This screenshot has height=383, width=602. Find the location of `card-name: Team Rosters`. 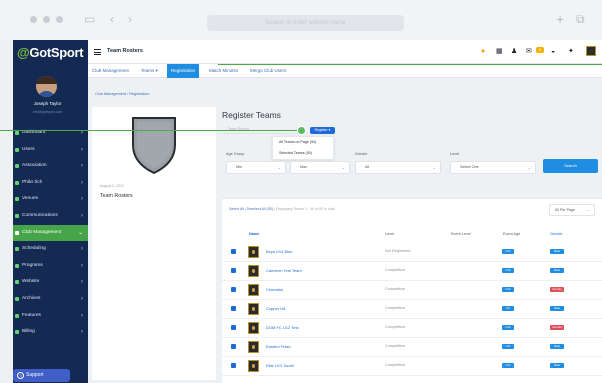

card-name: Team Rosters is located at coordinates (116, 196).